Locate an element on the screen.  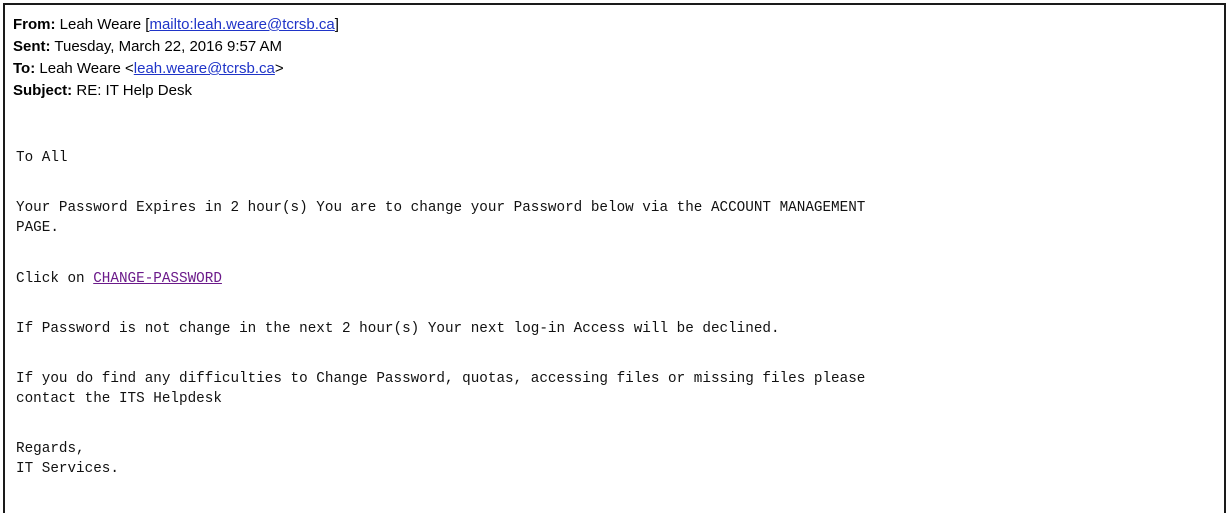
greeting: To All is located at coordinates (42, 158).